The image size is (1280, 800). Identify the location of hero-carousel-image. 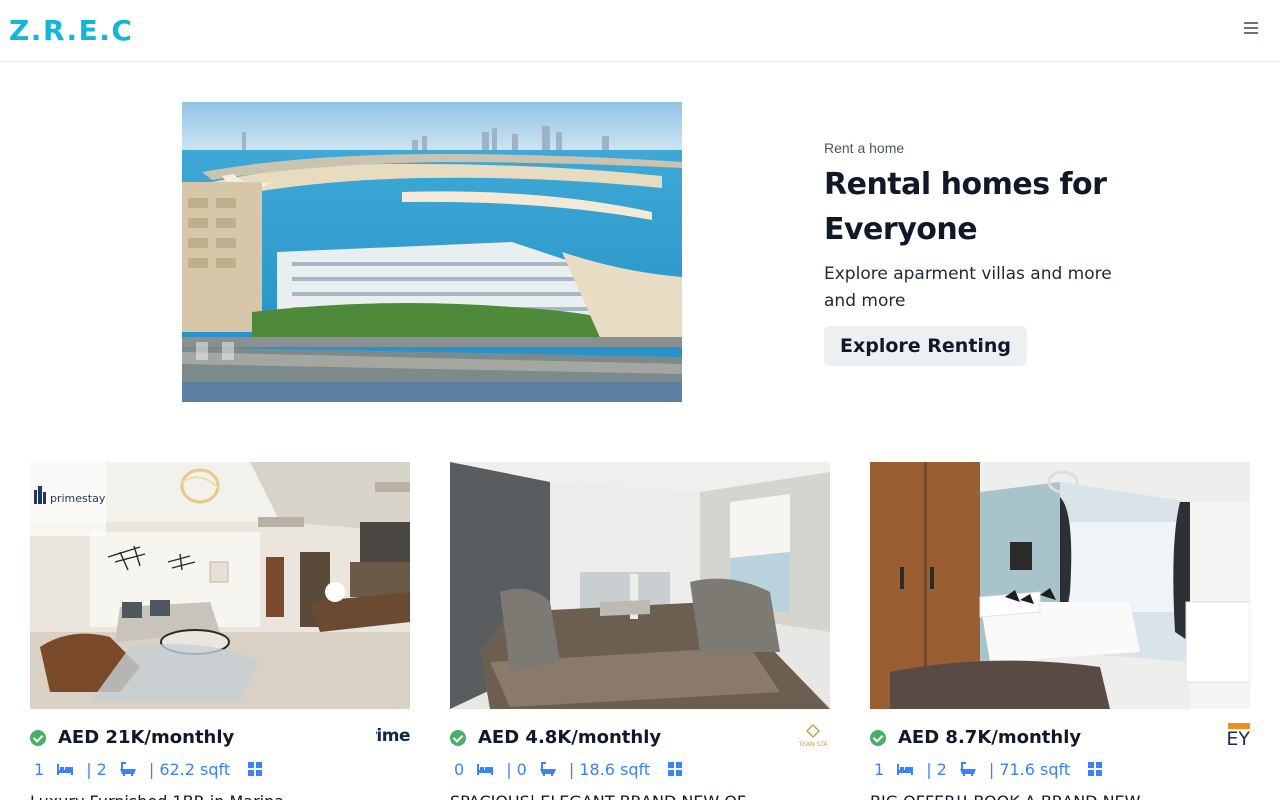
(432, 252).